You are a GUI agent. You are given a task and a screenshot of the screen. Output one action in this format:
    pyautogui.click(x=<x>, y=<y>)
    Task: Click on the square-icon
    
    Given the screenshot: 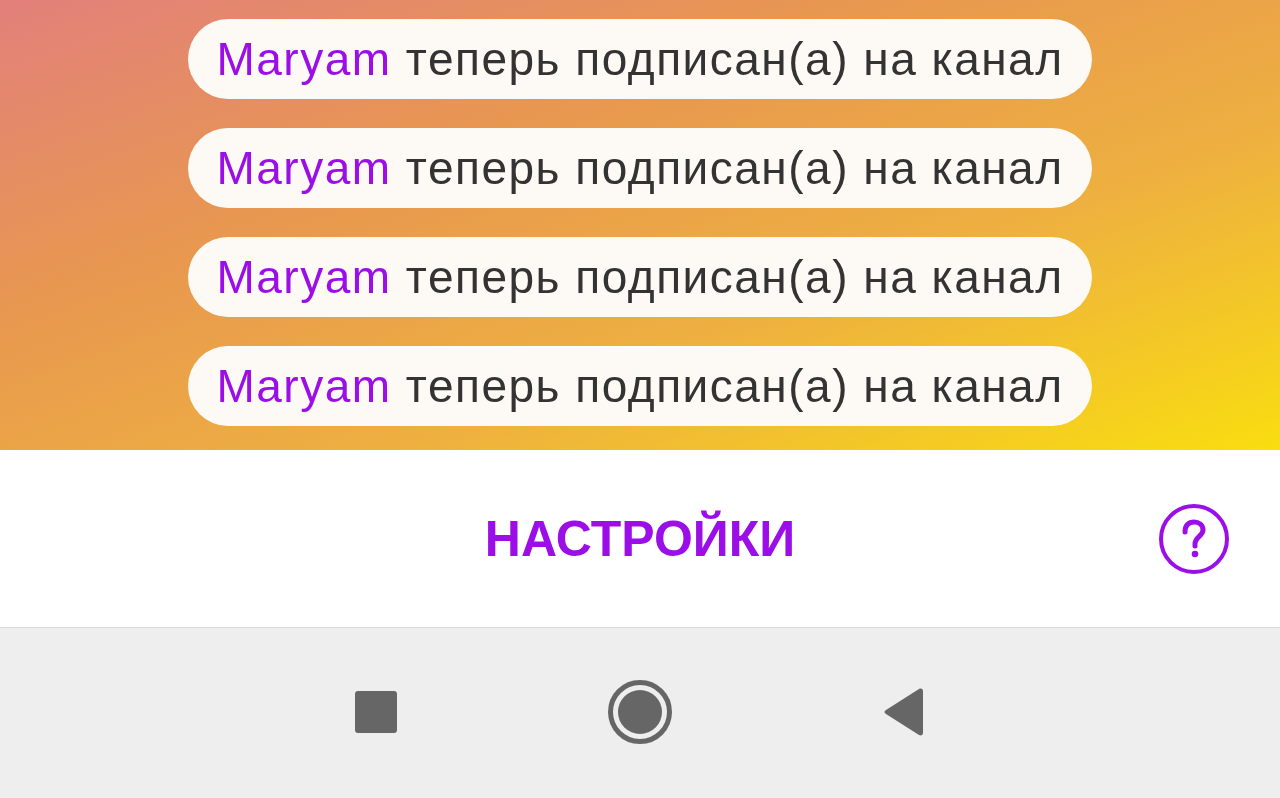 What is the action you would take?
    pyautogui.click(x=376, y=712)
    